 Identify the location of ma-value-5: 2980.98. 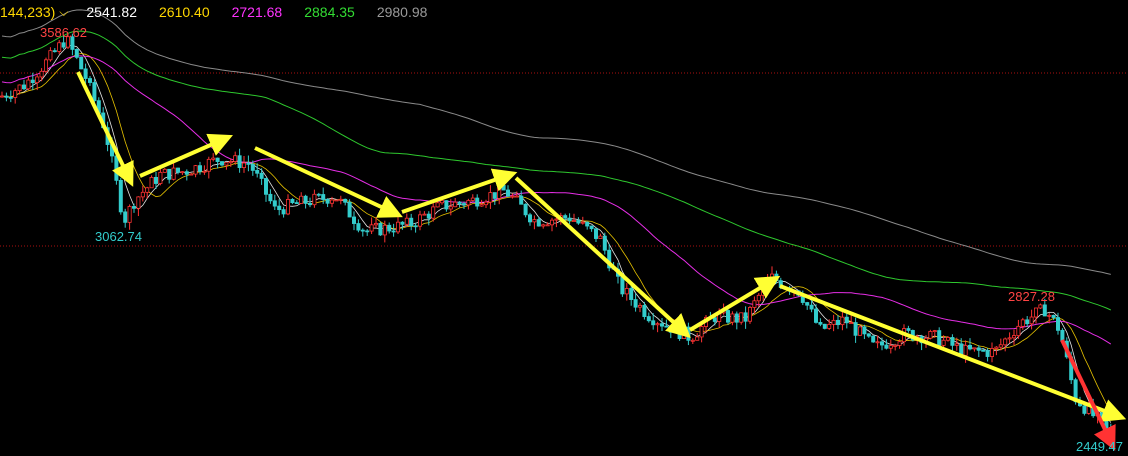
(402, 12).